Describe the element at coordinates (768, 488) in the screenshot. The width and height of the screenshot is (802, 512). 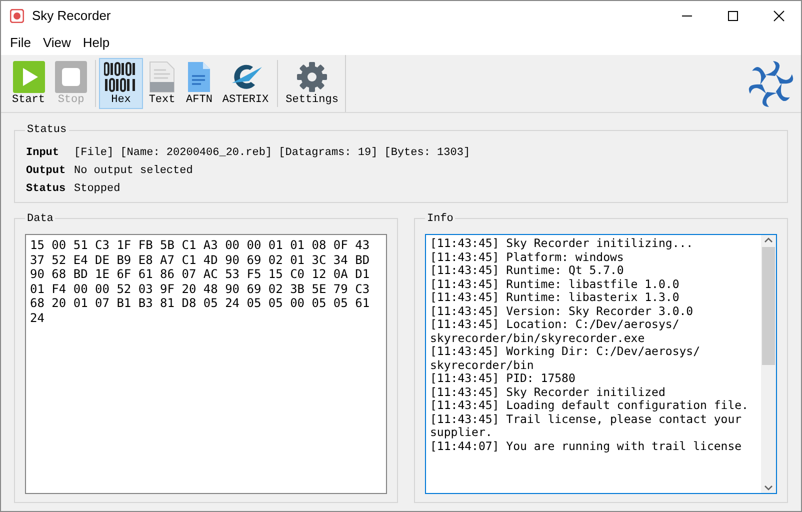
I see `scroll-down-icon` at that location.